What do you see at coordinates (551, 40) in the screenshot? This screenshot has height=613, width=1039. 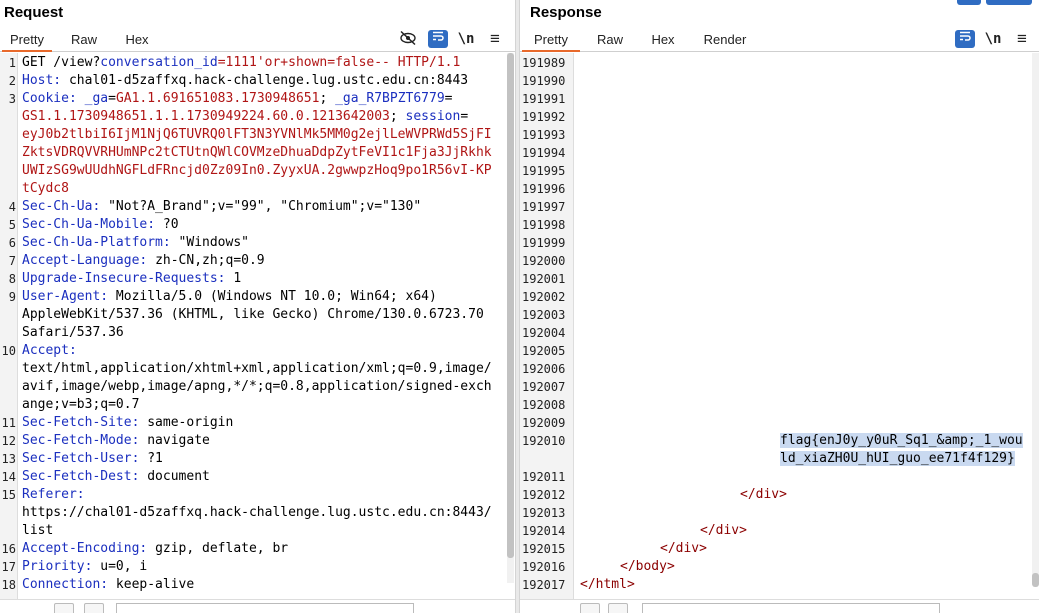 I see `response-tab-pretty: Pretty` at bounding box center [551, 40].